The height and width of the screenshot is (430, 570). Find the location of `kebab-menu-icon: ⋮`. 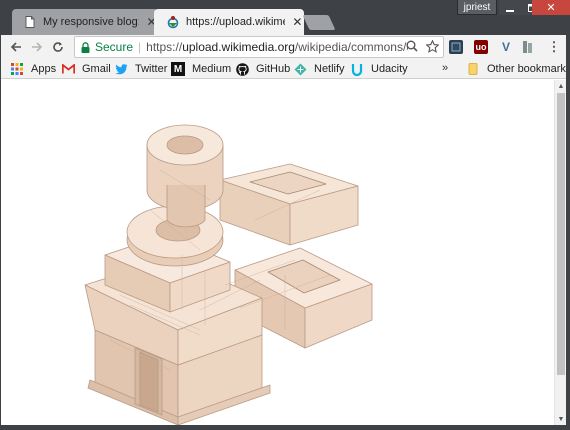

kebab-menu-icon: ⋮ is located at coordinates (554, 46).